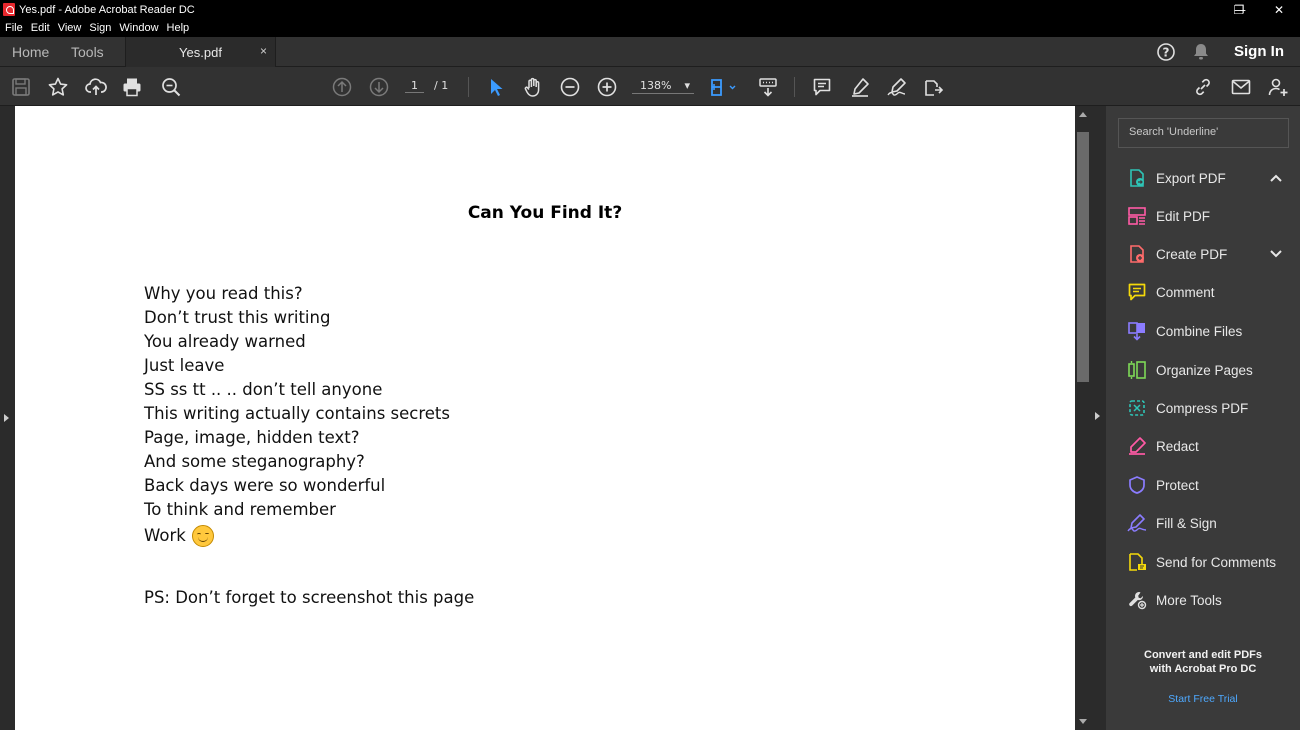 This screenshot has width=1300, height=730. I want to click on more-tools-icon, so click(1137, 600).